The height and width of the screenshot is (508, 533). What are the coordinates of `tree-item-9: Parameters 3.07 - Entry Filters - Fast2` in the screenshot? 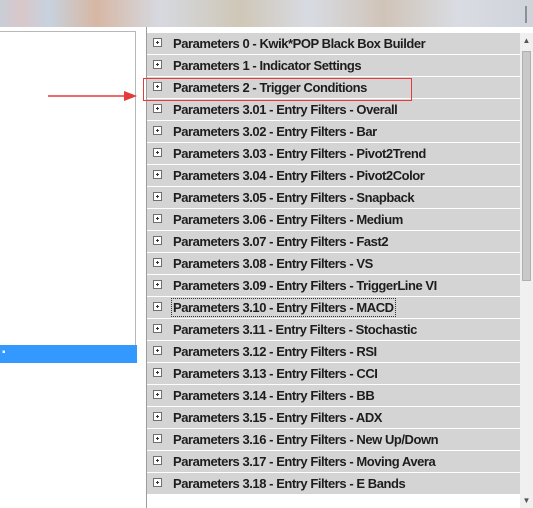 It's located at (333, 242).